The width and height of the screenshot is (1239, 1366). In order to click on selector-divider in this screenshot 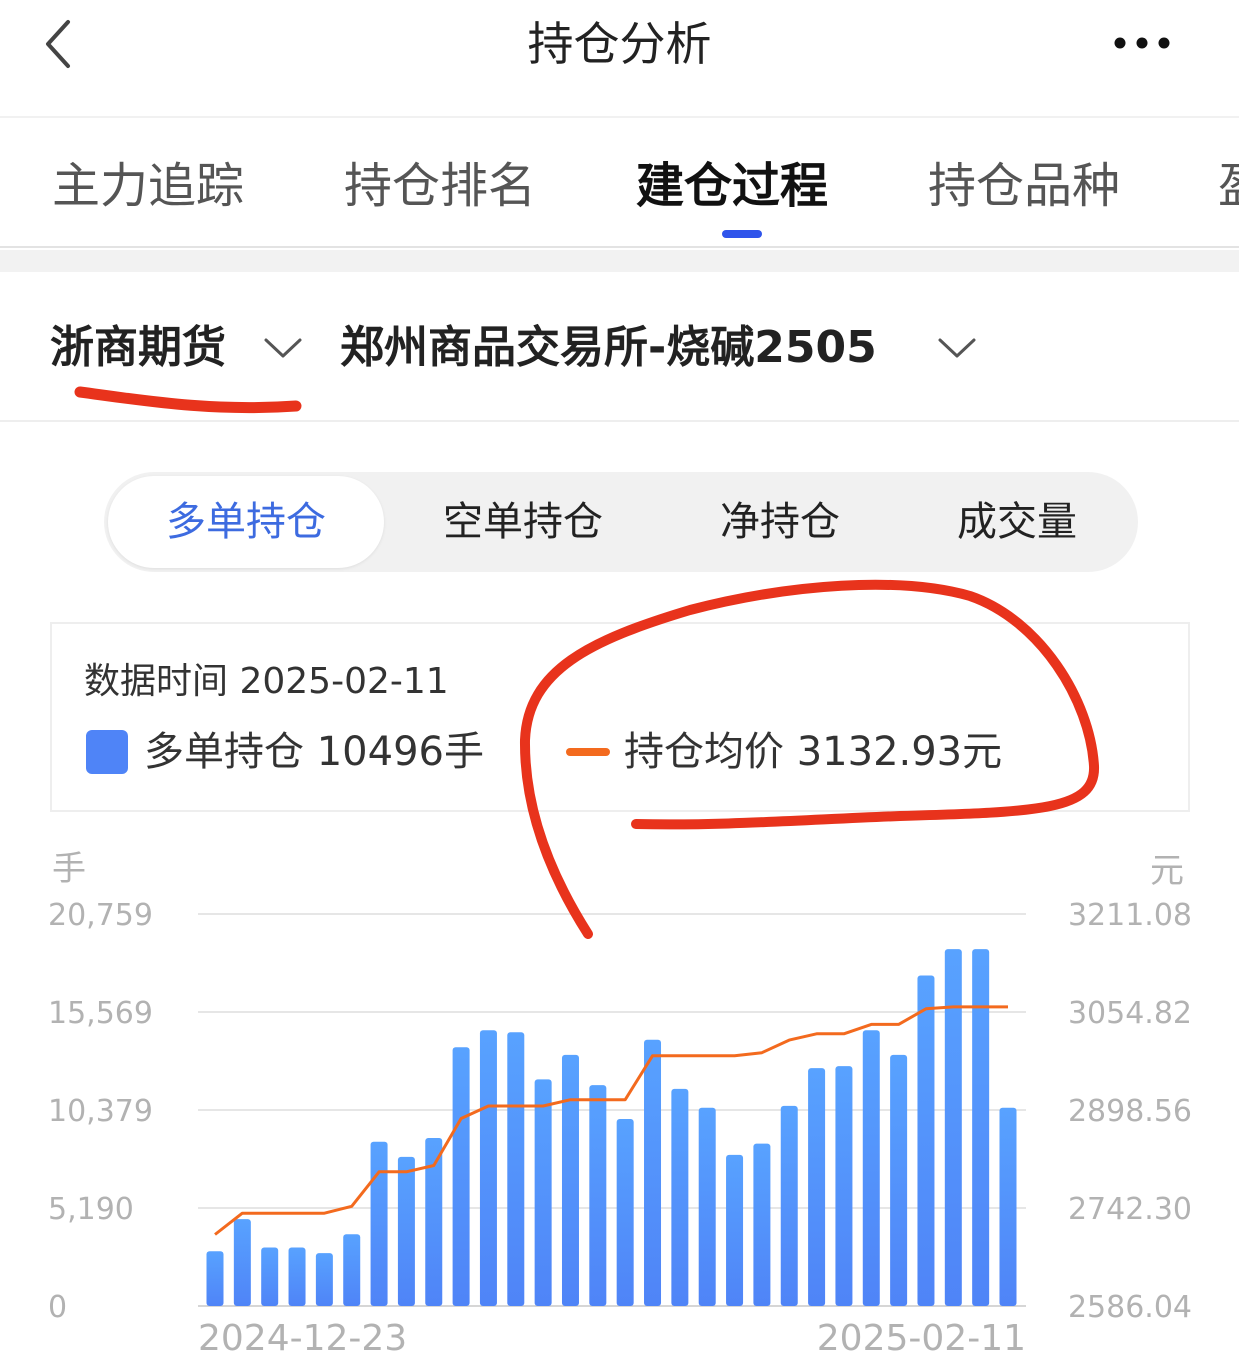, I will do `click(619, 421)`.